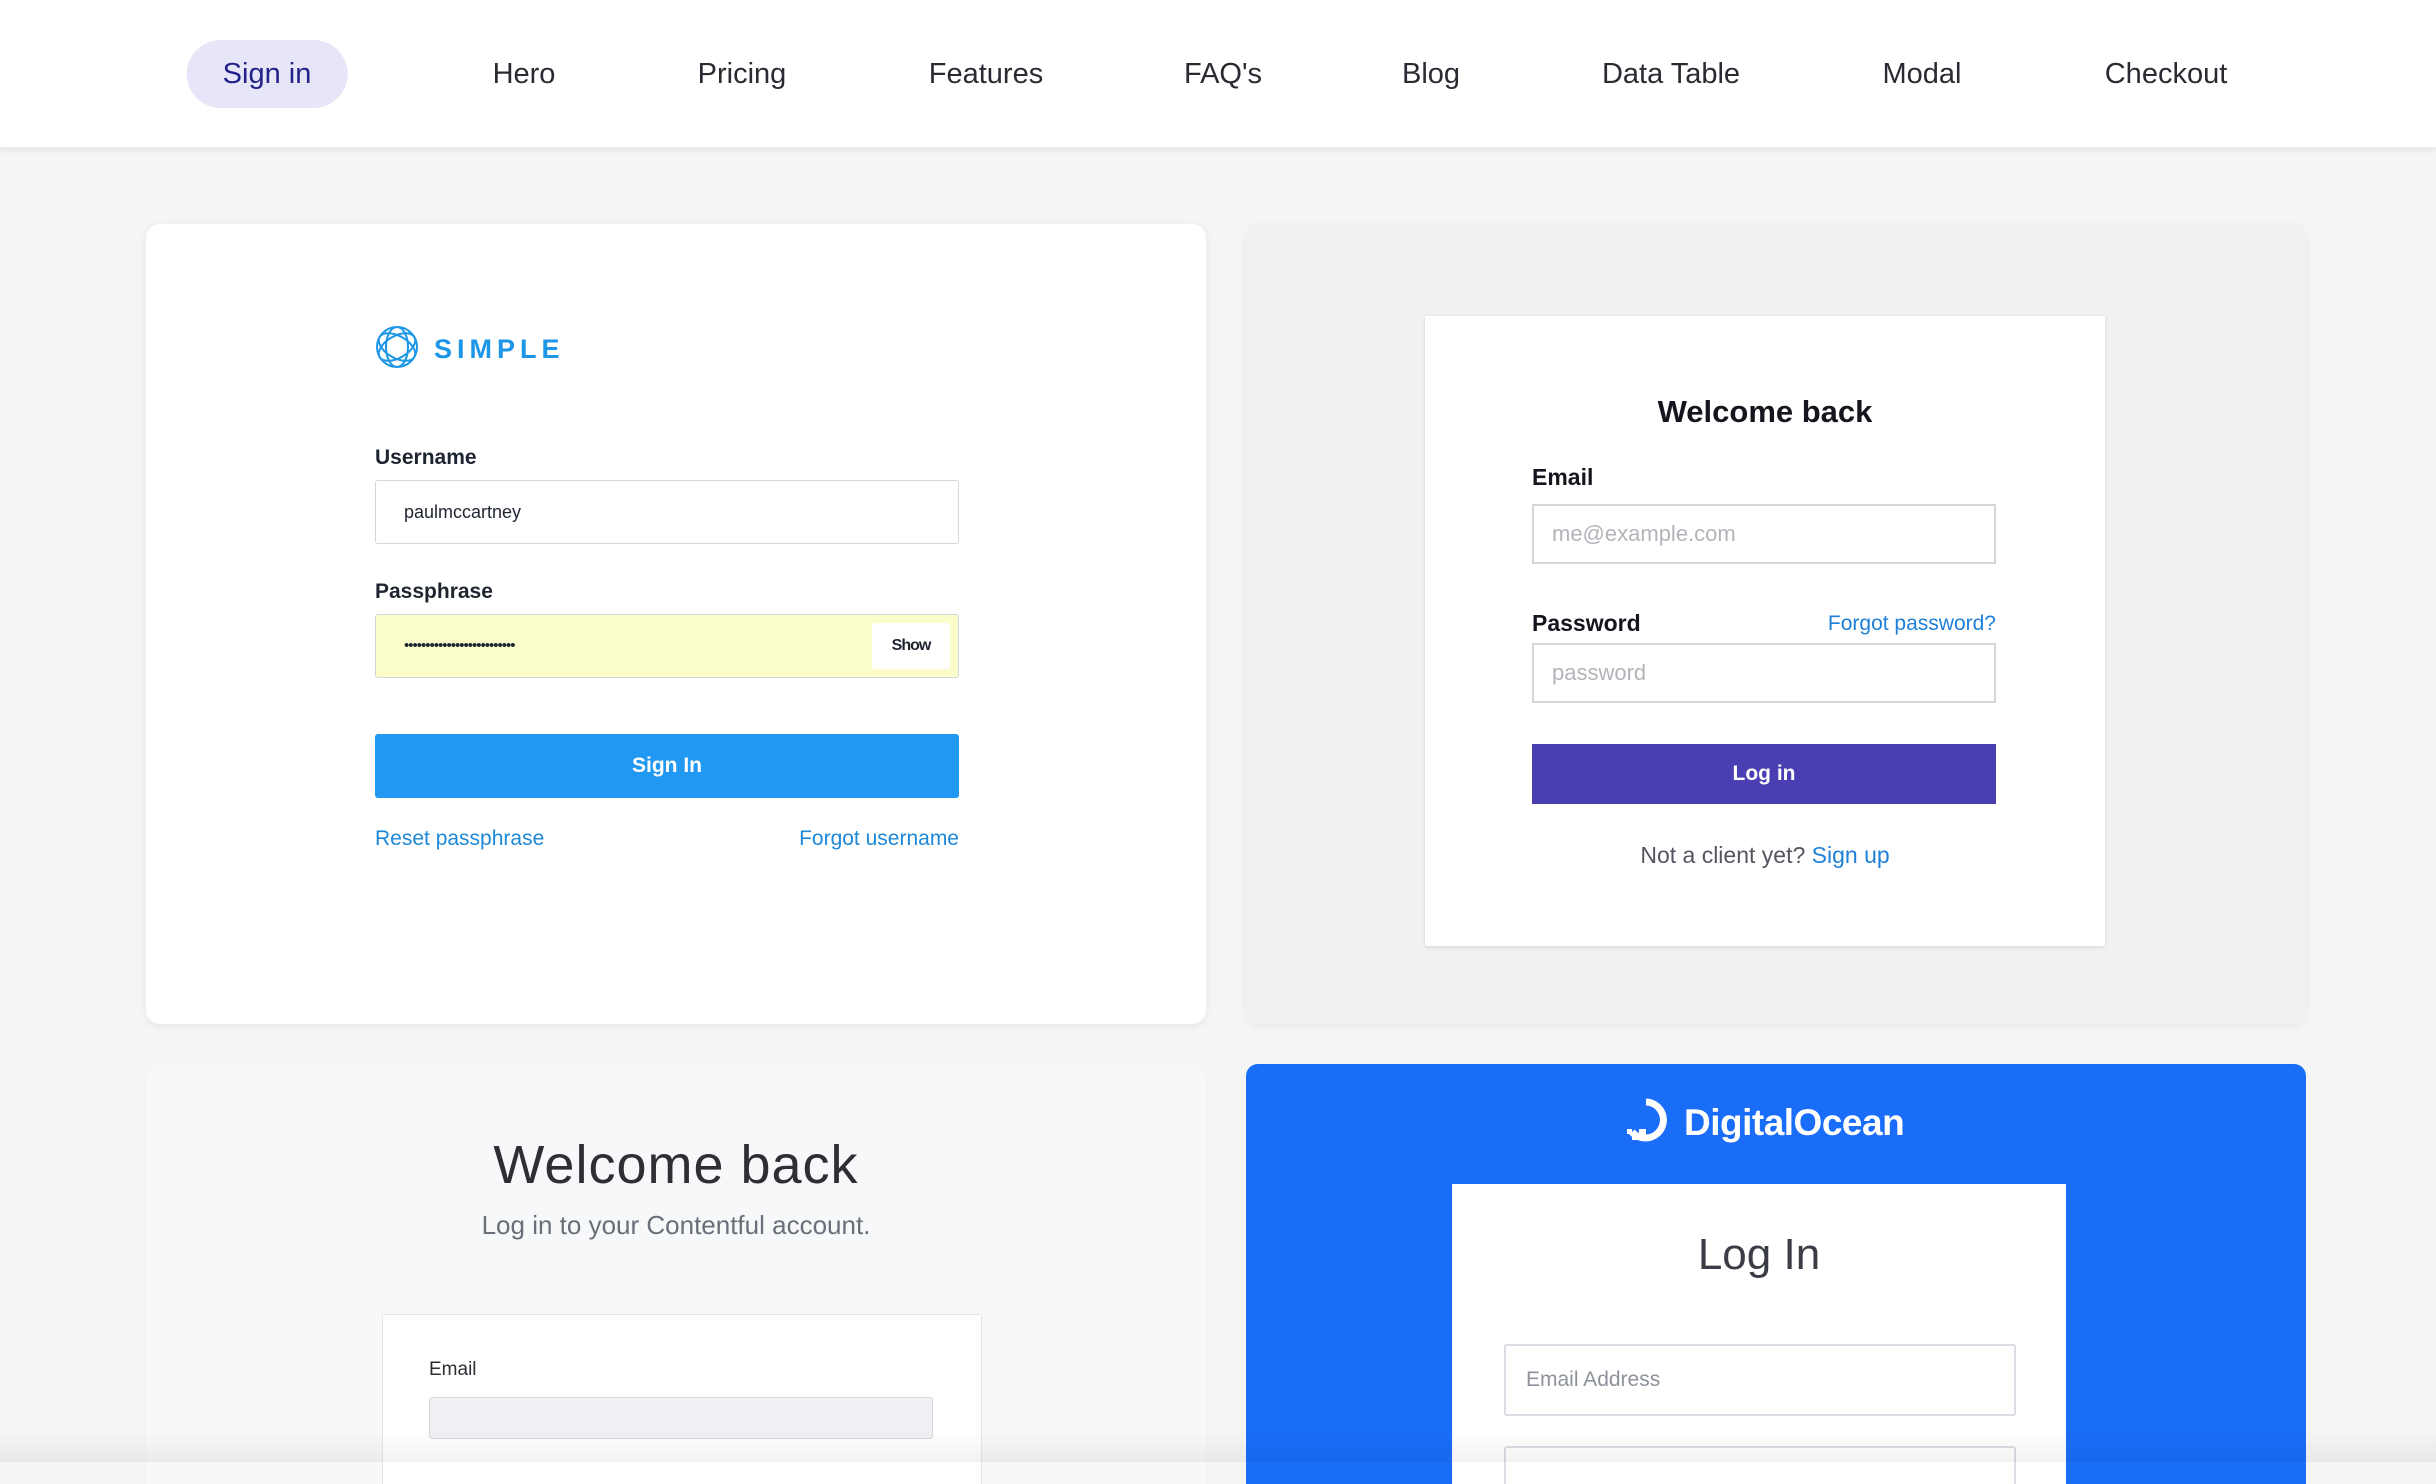  What do you see at coordinates (1765, 411) in the screenshot?
I see `welcome-title: Welcome back` at bounding box center [1765, 411].